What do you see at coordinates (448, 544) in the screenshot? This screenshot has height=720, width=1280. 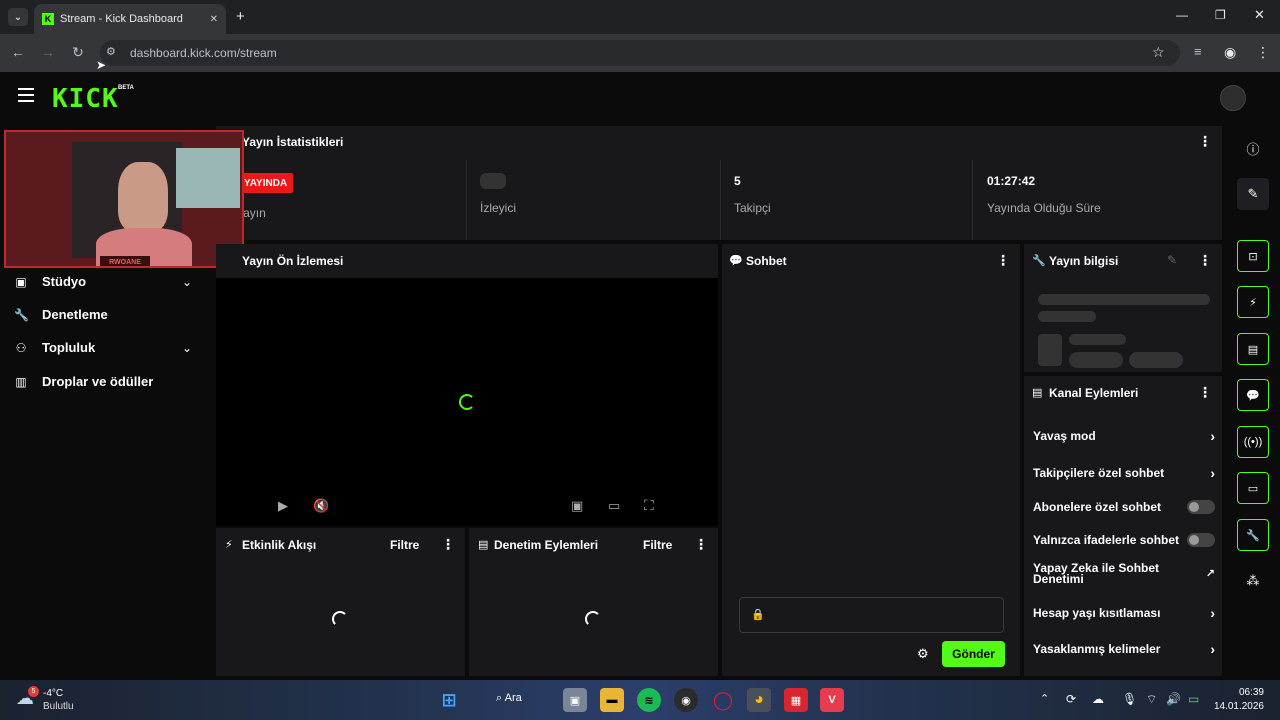 I see `activity-menu-icon: ⋮` at bounding box center [448, 544].